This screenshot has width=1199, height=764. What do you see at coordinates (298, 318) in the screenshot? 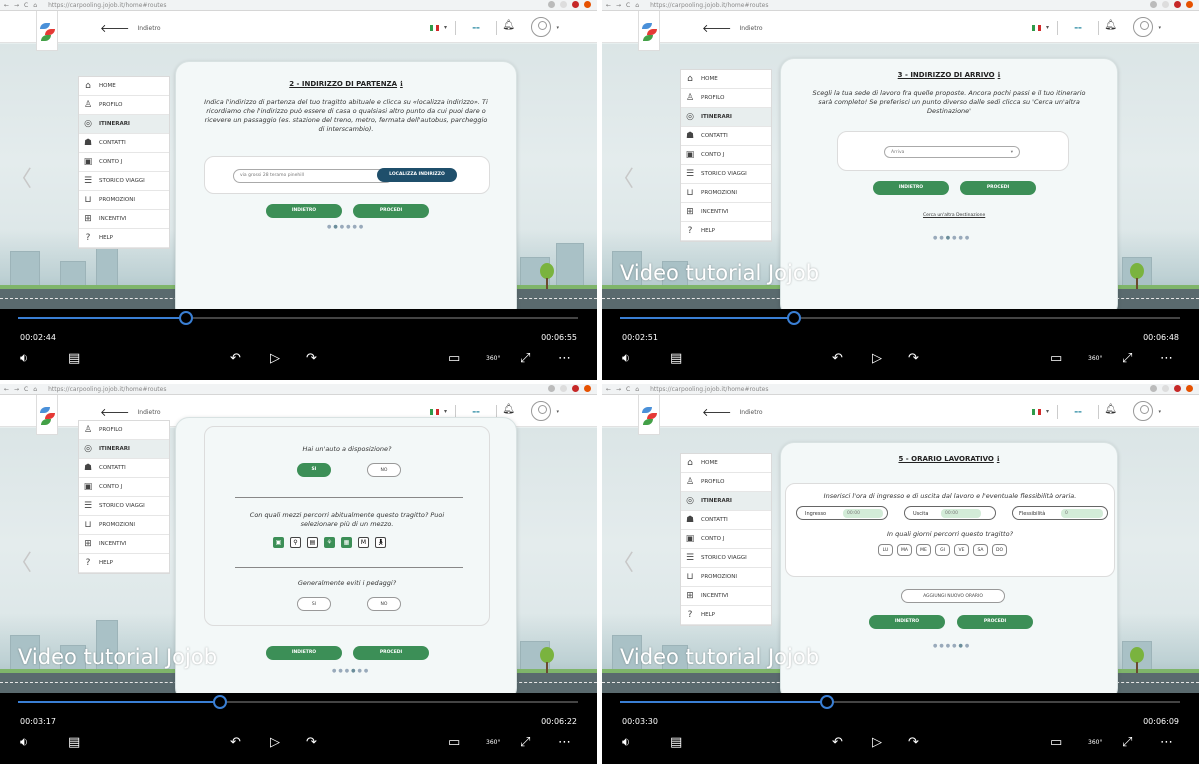
I see `seek-bar` at bounding box center [298, 318].